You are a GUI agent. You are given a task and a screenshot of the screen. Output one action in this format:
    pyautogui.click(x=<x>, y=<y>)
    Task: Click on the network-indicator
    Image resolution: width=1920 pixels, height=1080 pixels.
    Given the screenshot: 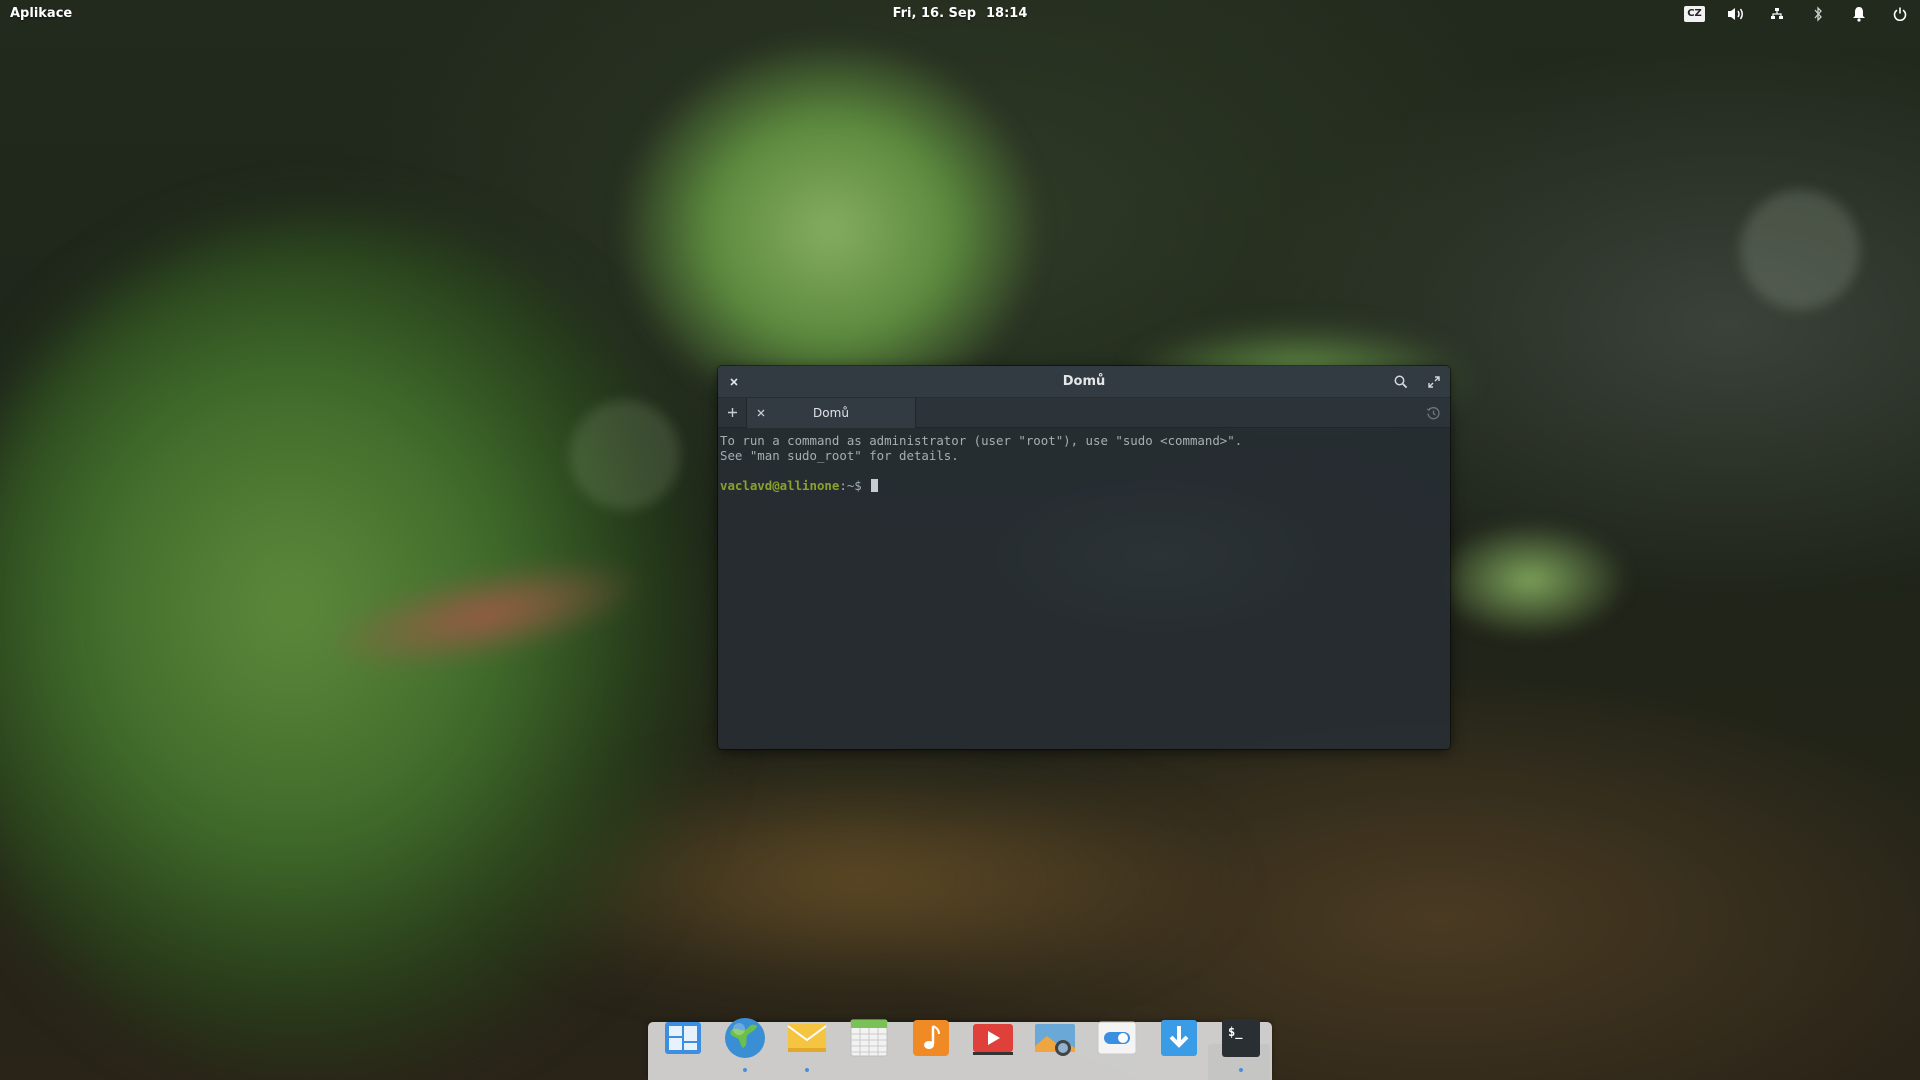 What is the action you would take?
    pyautogui.click(x=1776, y=14)
    